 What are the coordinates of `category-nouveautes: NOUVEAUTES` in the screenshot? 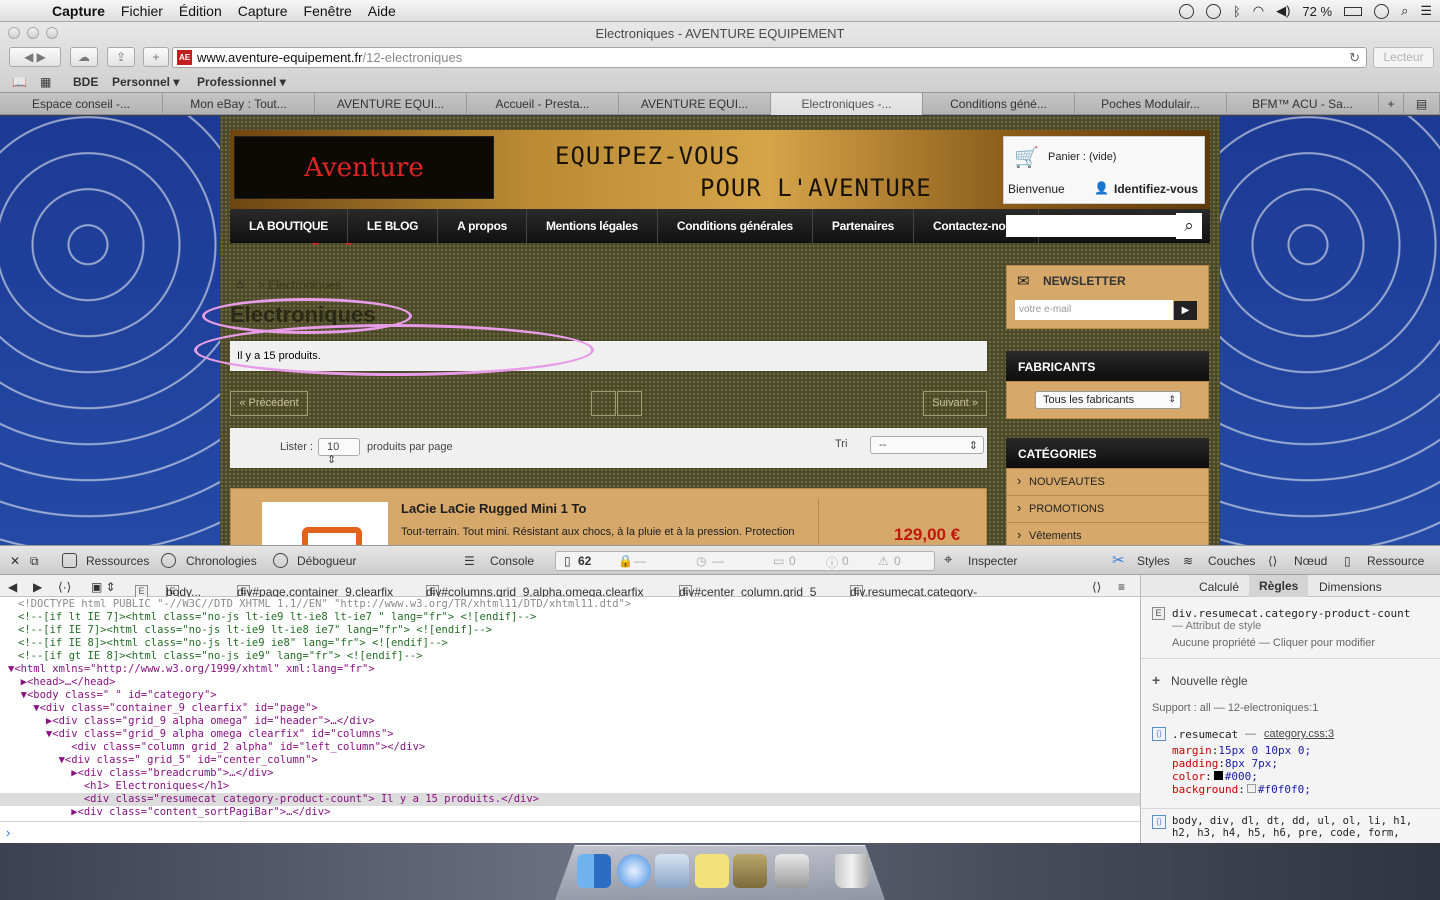 It's located at (1107, 482).